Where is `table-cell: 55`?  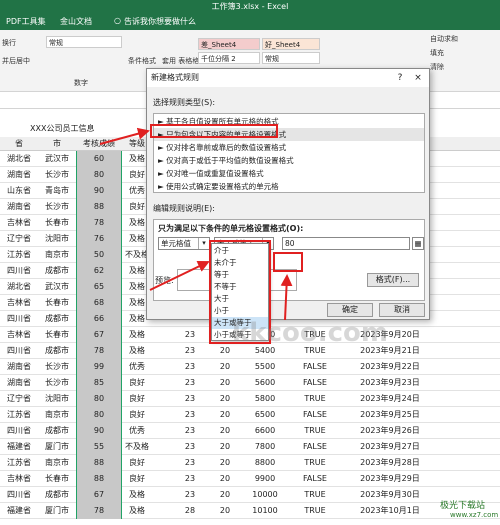 table-cell: 55 is located at coordinates (99, 447).